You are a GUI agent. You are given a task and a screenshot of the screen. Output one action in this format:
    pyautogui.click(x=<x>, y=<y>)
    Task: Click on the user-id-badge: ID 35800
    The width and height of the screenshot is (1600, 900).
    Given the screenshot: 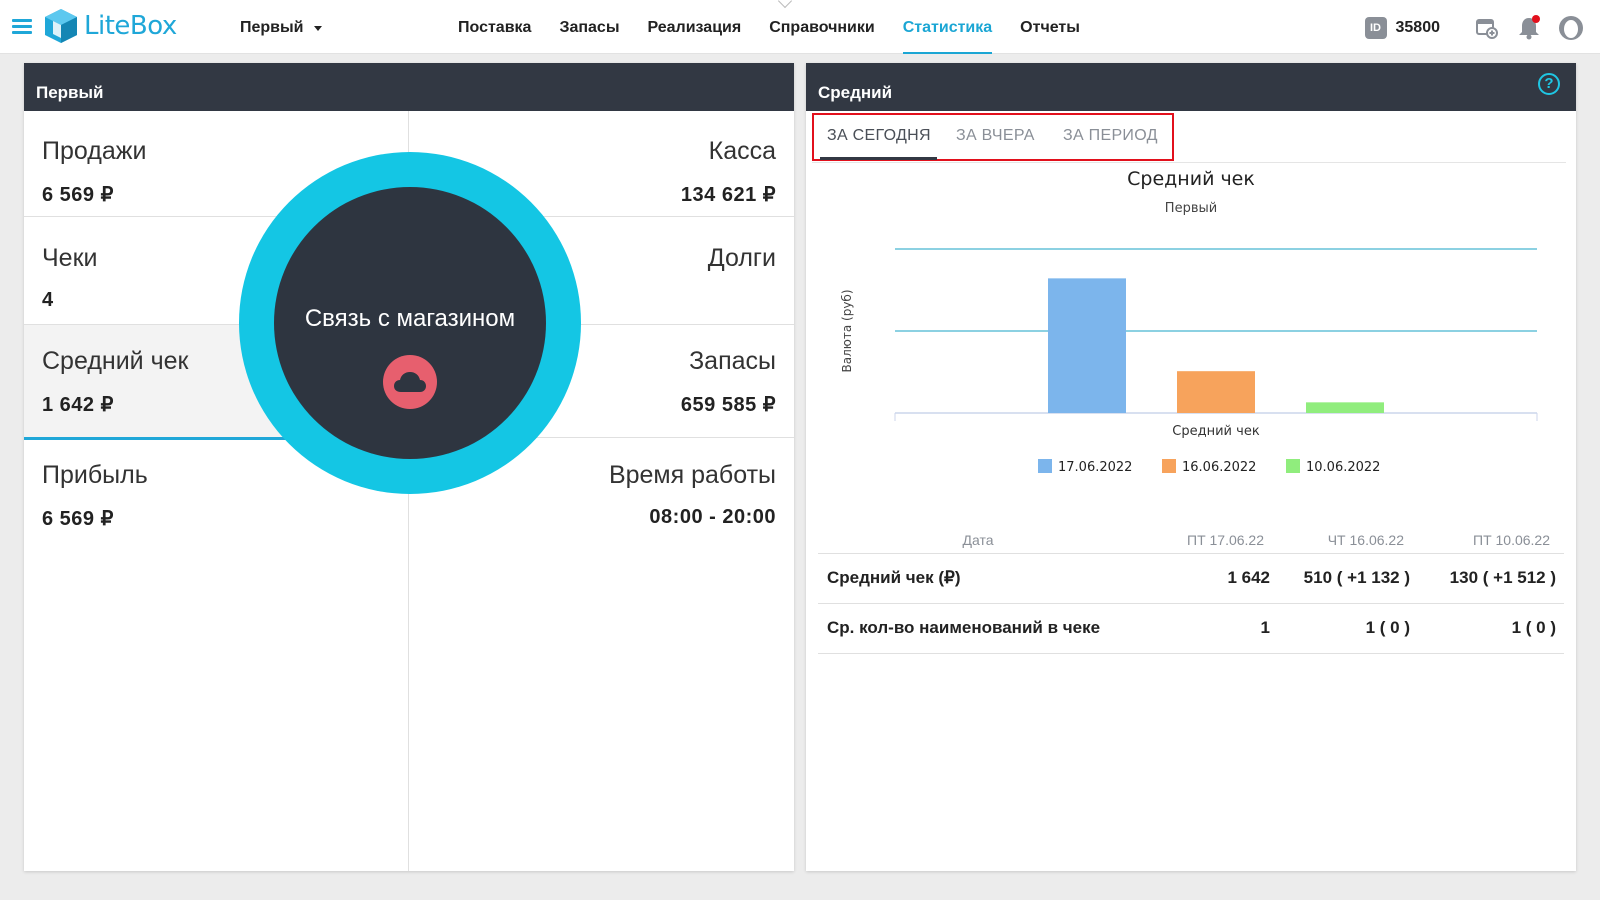 What is the action you would take?
    pyautogui.click(x=1402, y=28)
    